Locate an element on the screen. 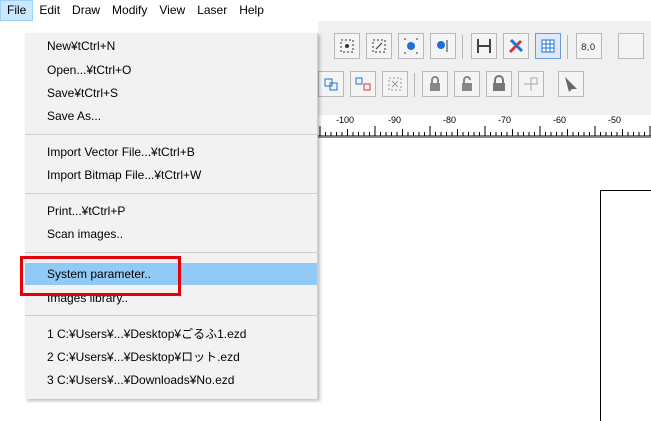 The height and width of the screenshot is (421, 651). menu-item-import-vector: Import Vector File...¥tCtrl+B is located at coordinates (171, 152).